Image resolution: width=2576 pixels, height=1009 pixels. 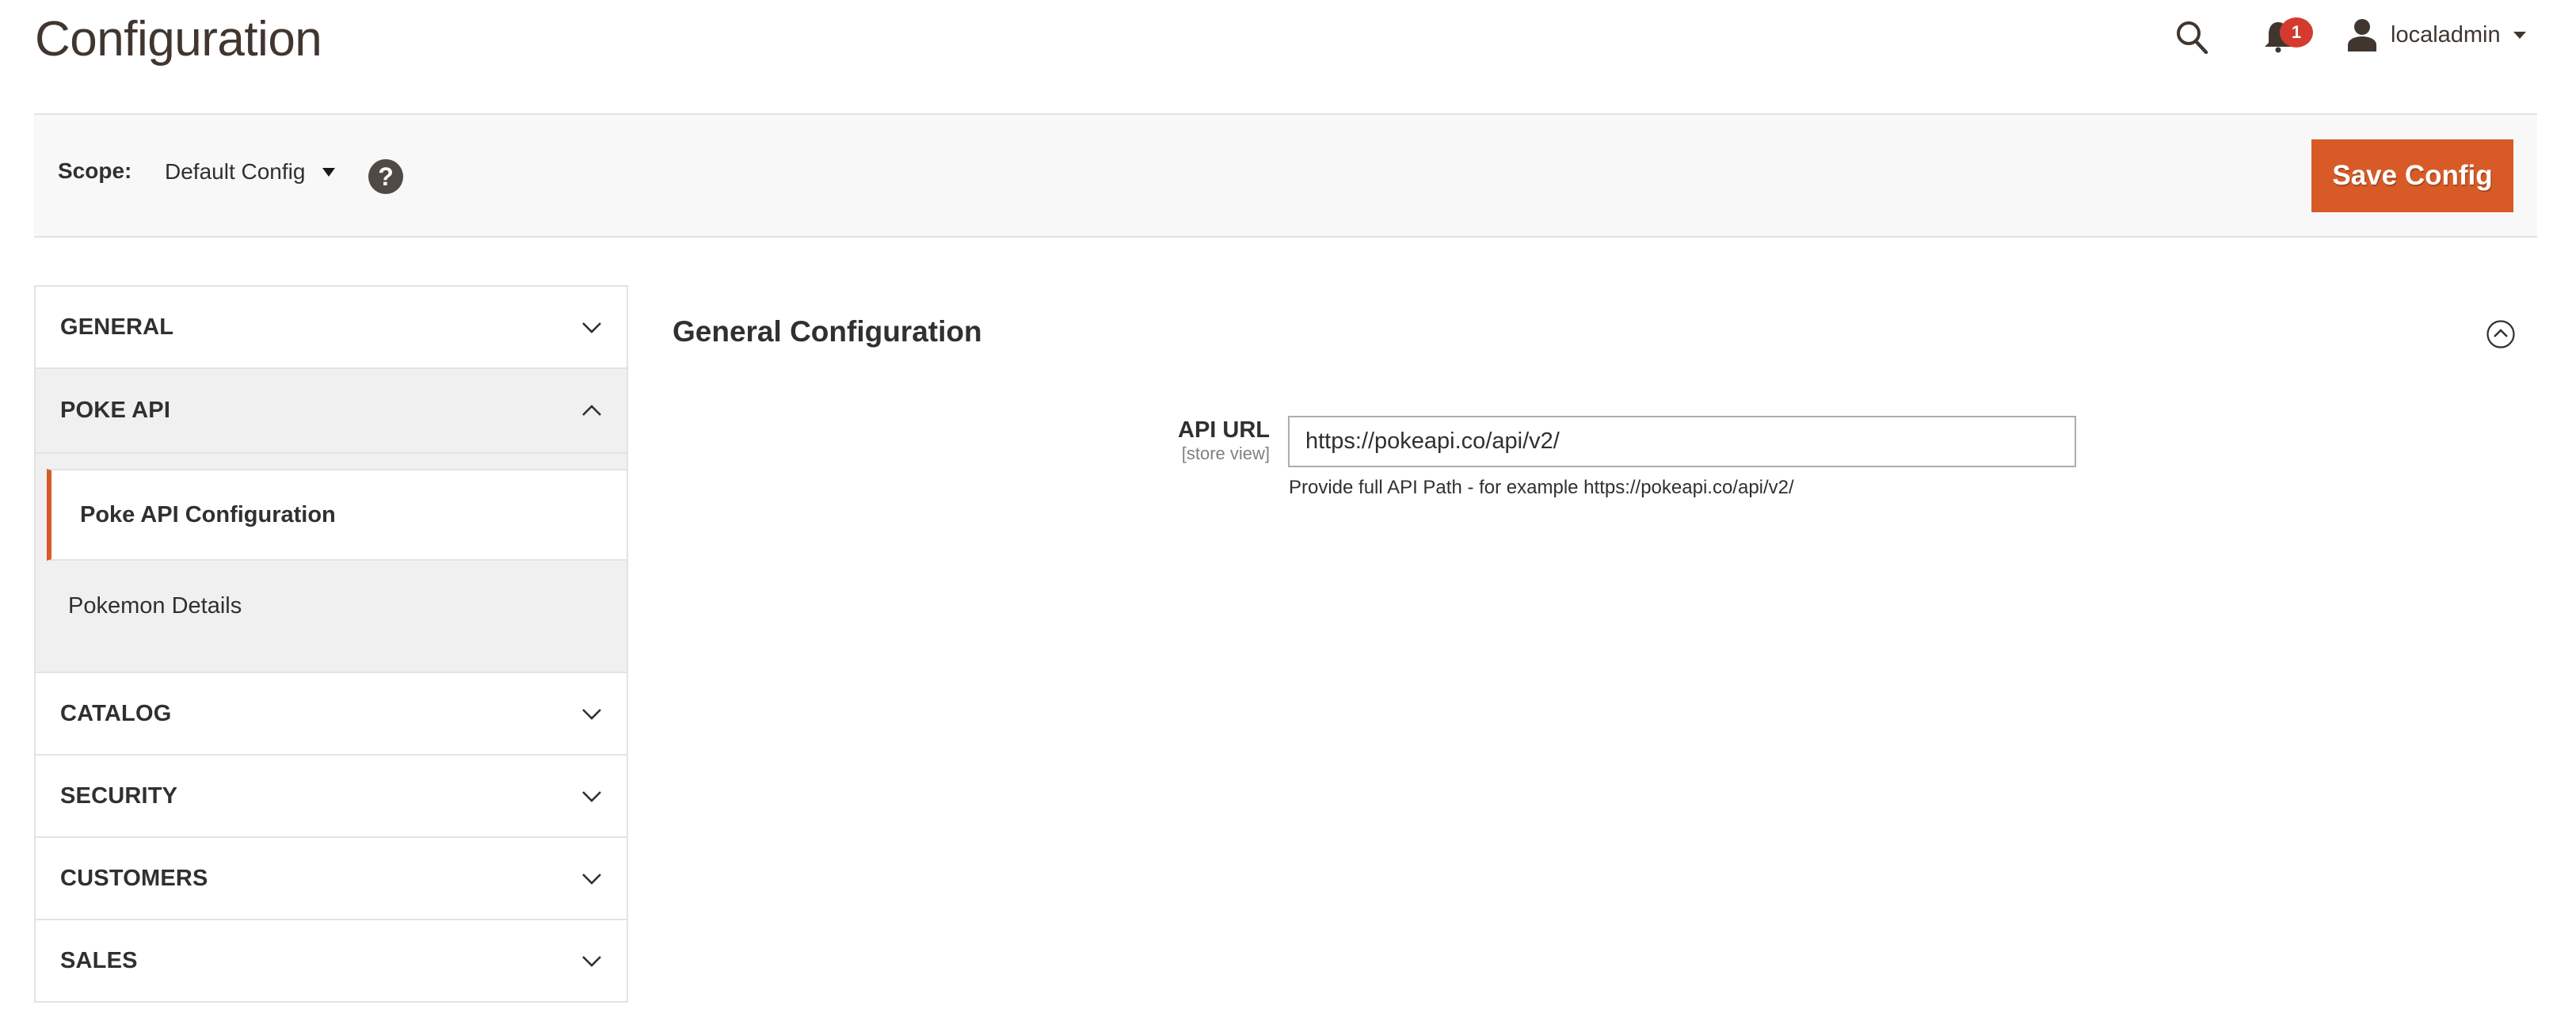 I want to click on save-config-button: Save Config, so click(x=2412, y=175).